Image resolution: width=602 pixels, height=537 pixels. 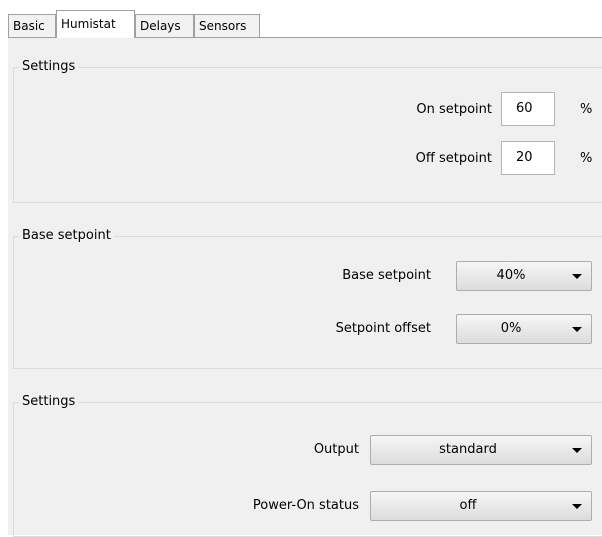 I want to click on power-on-status-label: Power-On status, so click(x=305, y=505).